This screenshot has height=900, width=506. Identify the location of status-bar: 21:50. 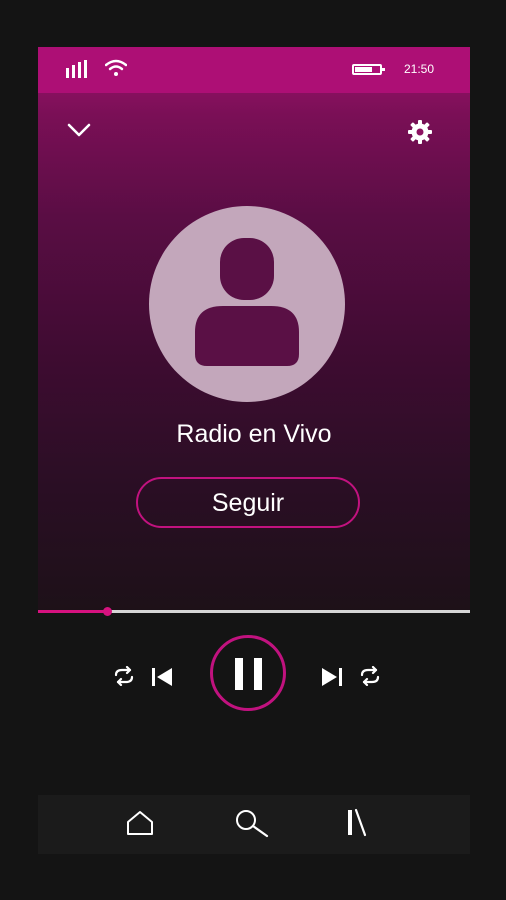
(254, 70).